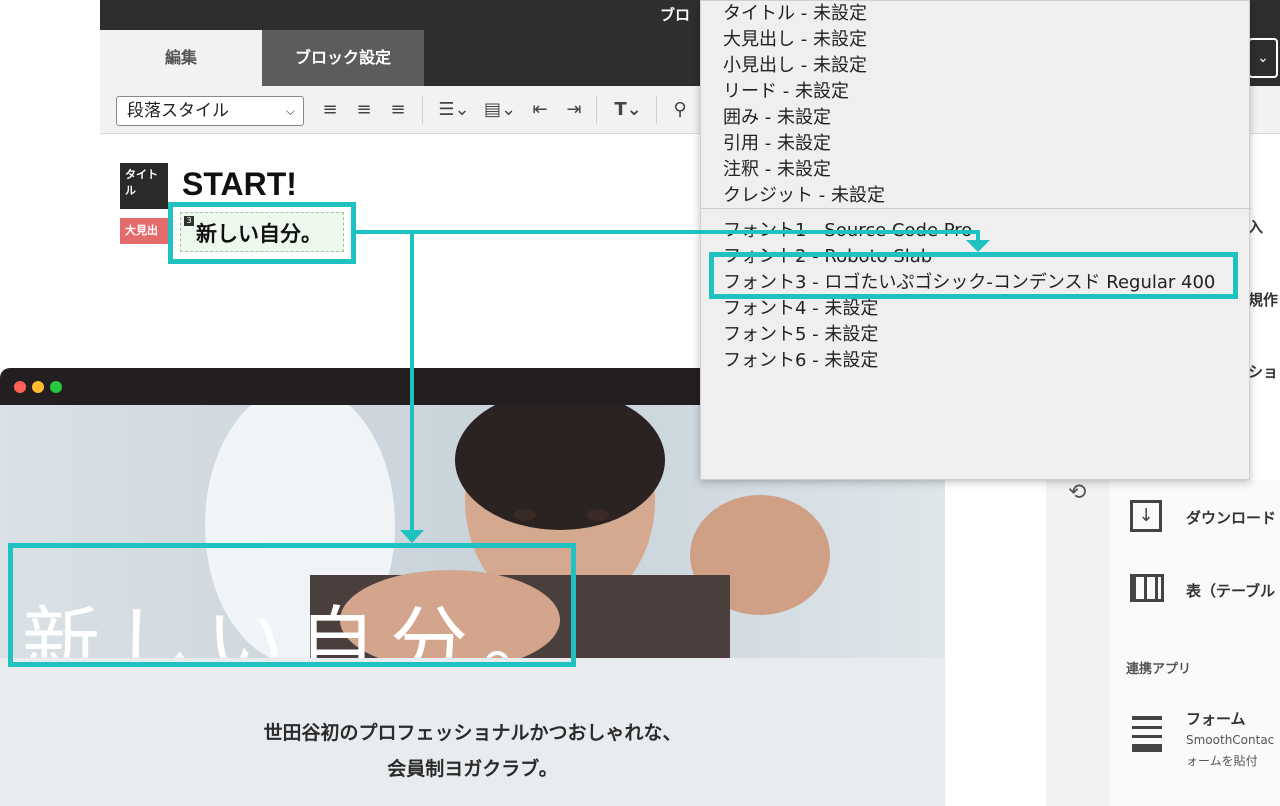  What do you see at coordinates (1216, 718) in the screenshot?
I see `form-item-label: フォーム` at bounding box center [1216, 718].